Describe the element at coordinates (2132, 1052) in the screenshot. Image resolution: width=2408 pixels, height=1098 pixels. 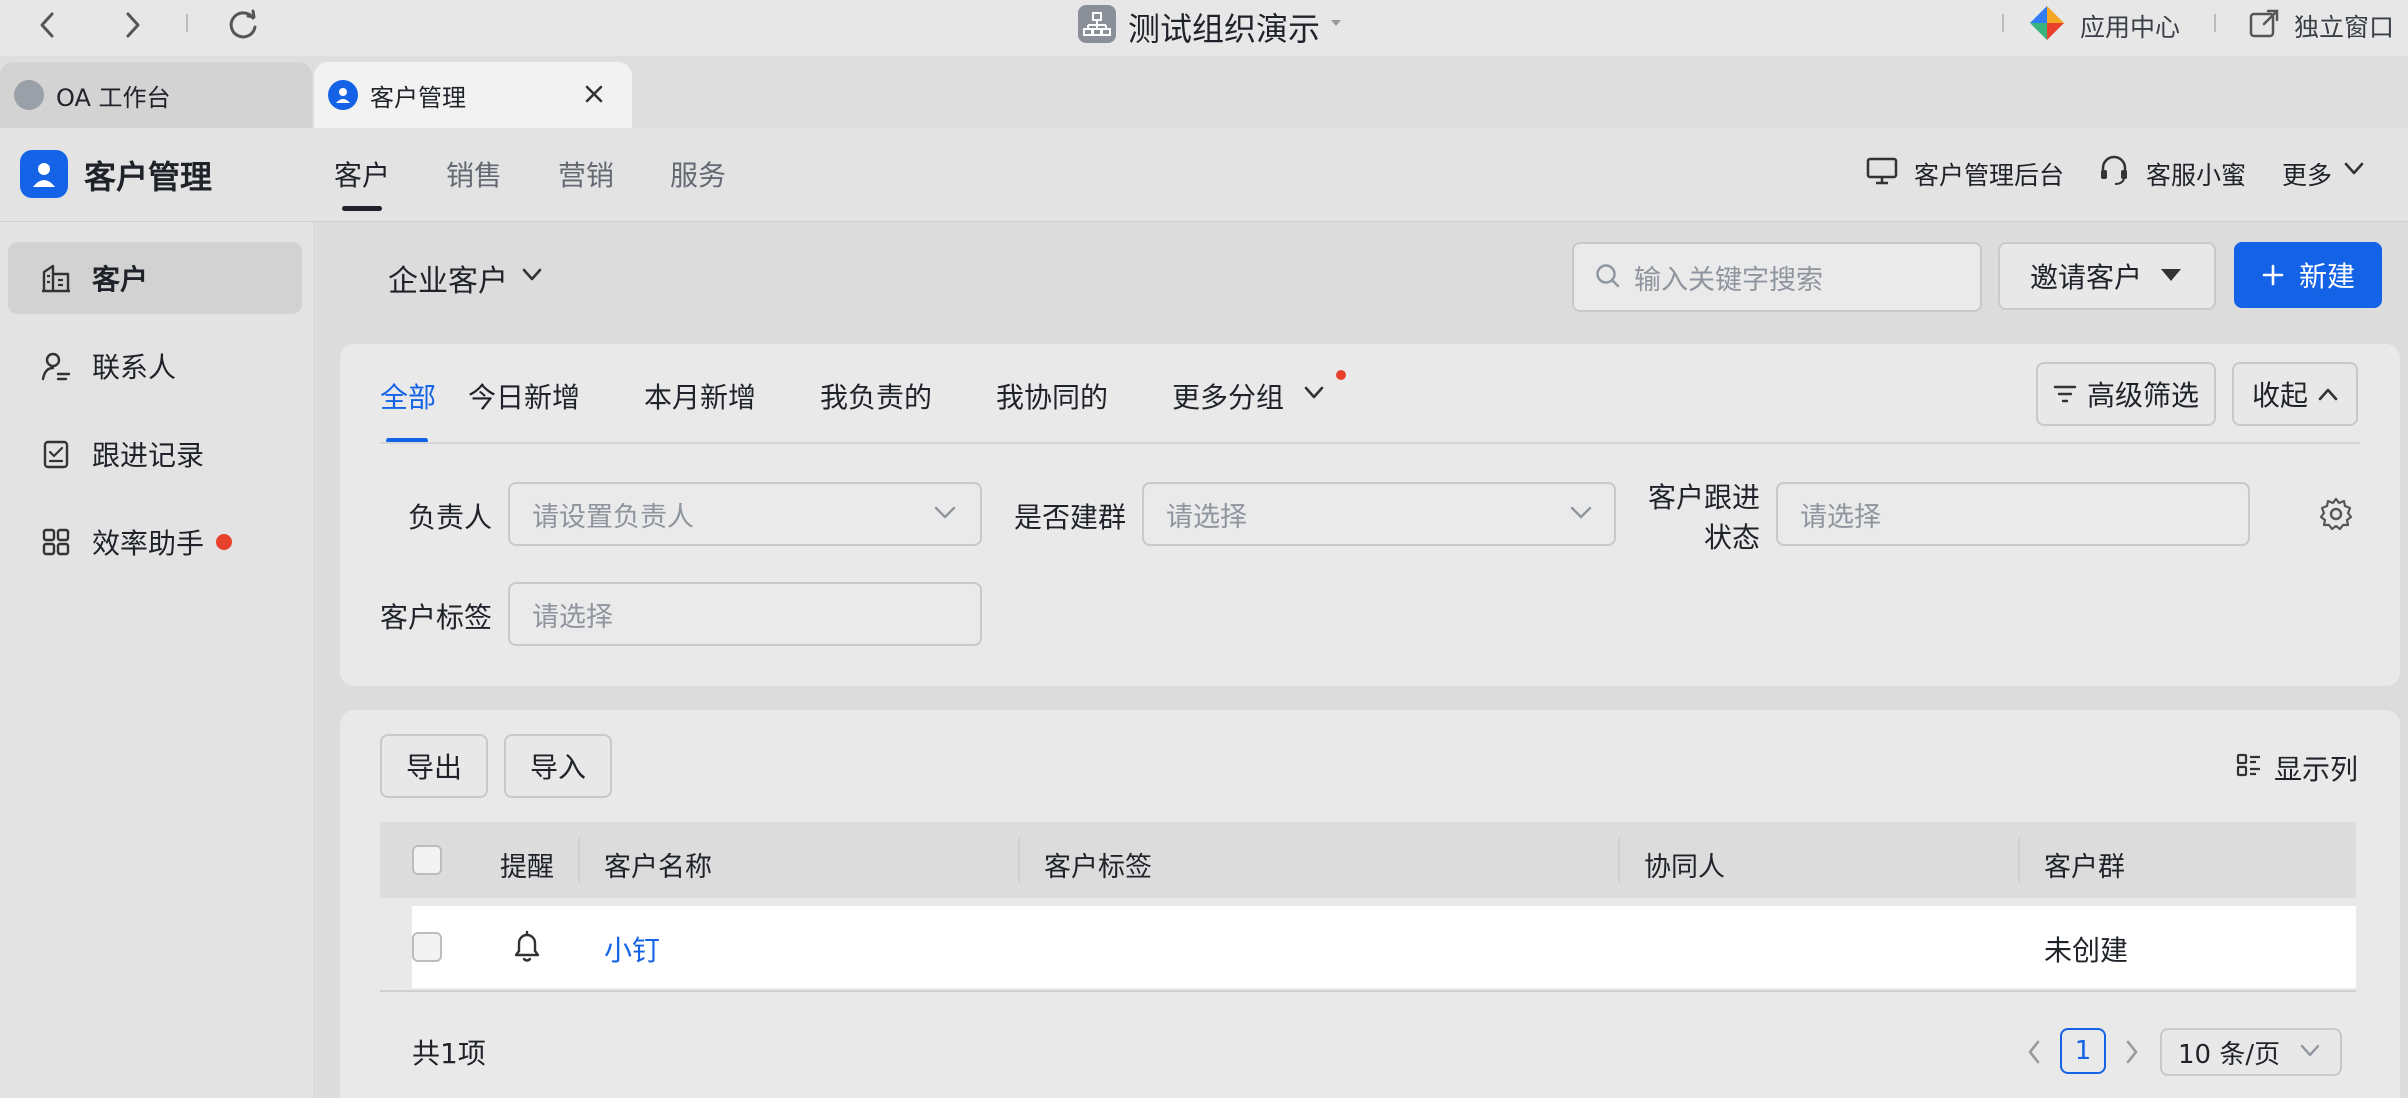
I see `next-page-icon` at that location.